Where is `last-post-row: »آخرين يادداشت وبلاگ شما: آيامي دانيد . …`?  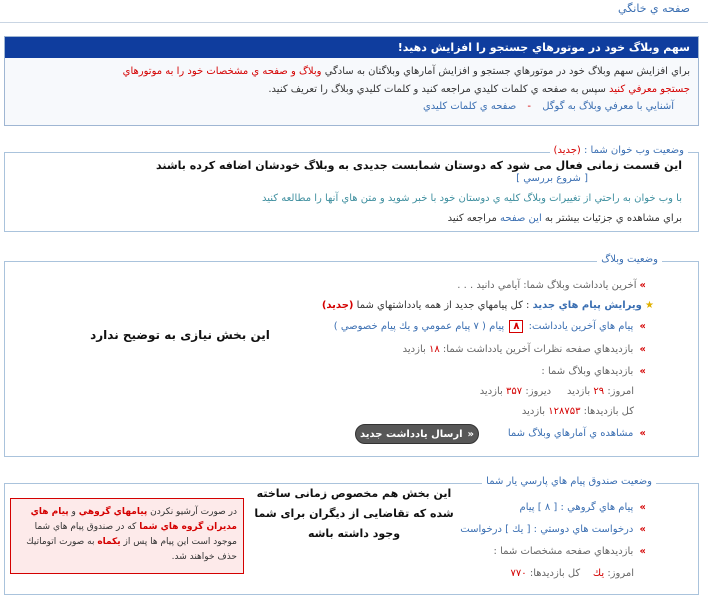
last-post-row: »آخرين يادداشت وبلاگ شما: آيامي دانيد . … is located at coordinates (551, 285).